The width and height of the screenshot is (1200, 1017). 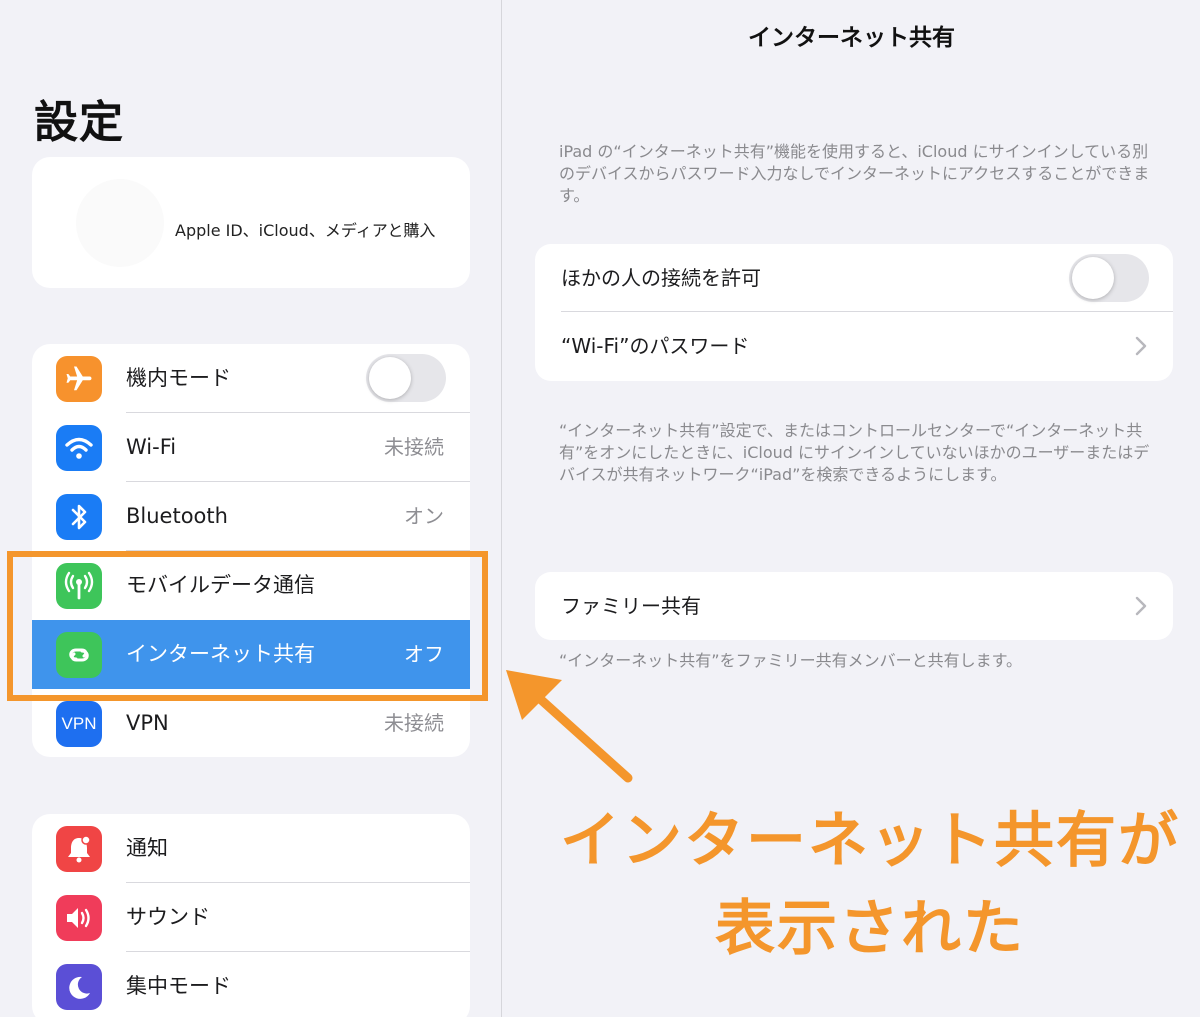 I want to click on hotspot-settings-card: ほかの人の接続を許可 “Wi-Fi”のパスワード, so click(x=854, y=312).